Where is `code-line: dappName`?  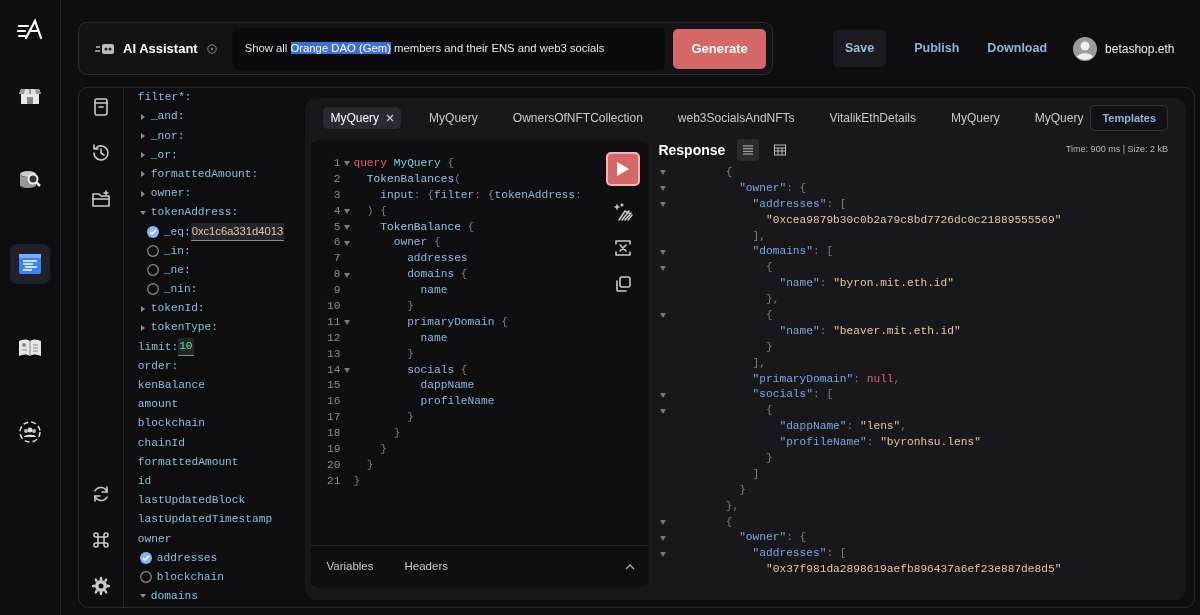
code-line: dappName is located at coordinates (447, 386).